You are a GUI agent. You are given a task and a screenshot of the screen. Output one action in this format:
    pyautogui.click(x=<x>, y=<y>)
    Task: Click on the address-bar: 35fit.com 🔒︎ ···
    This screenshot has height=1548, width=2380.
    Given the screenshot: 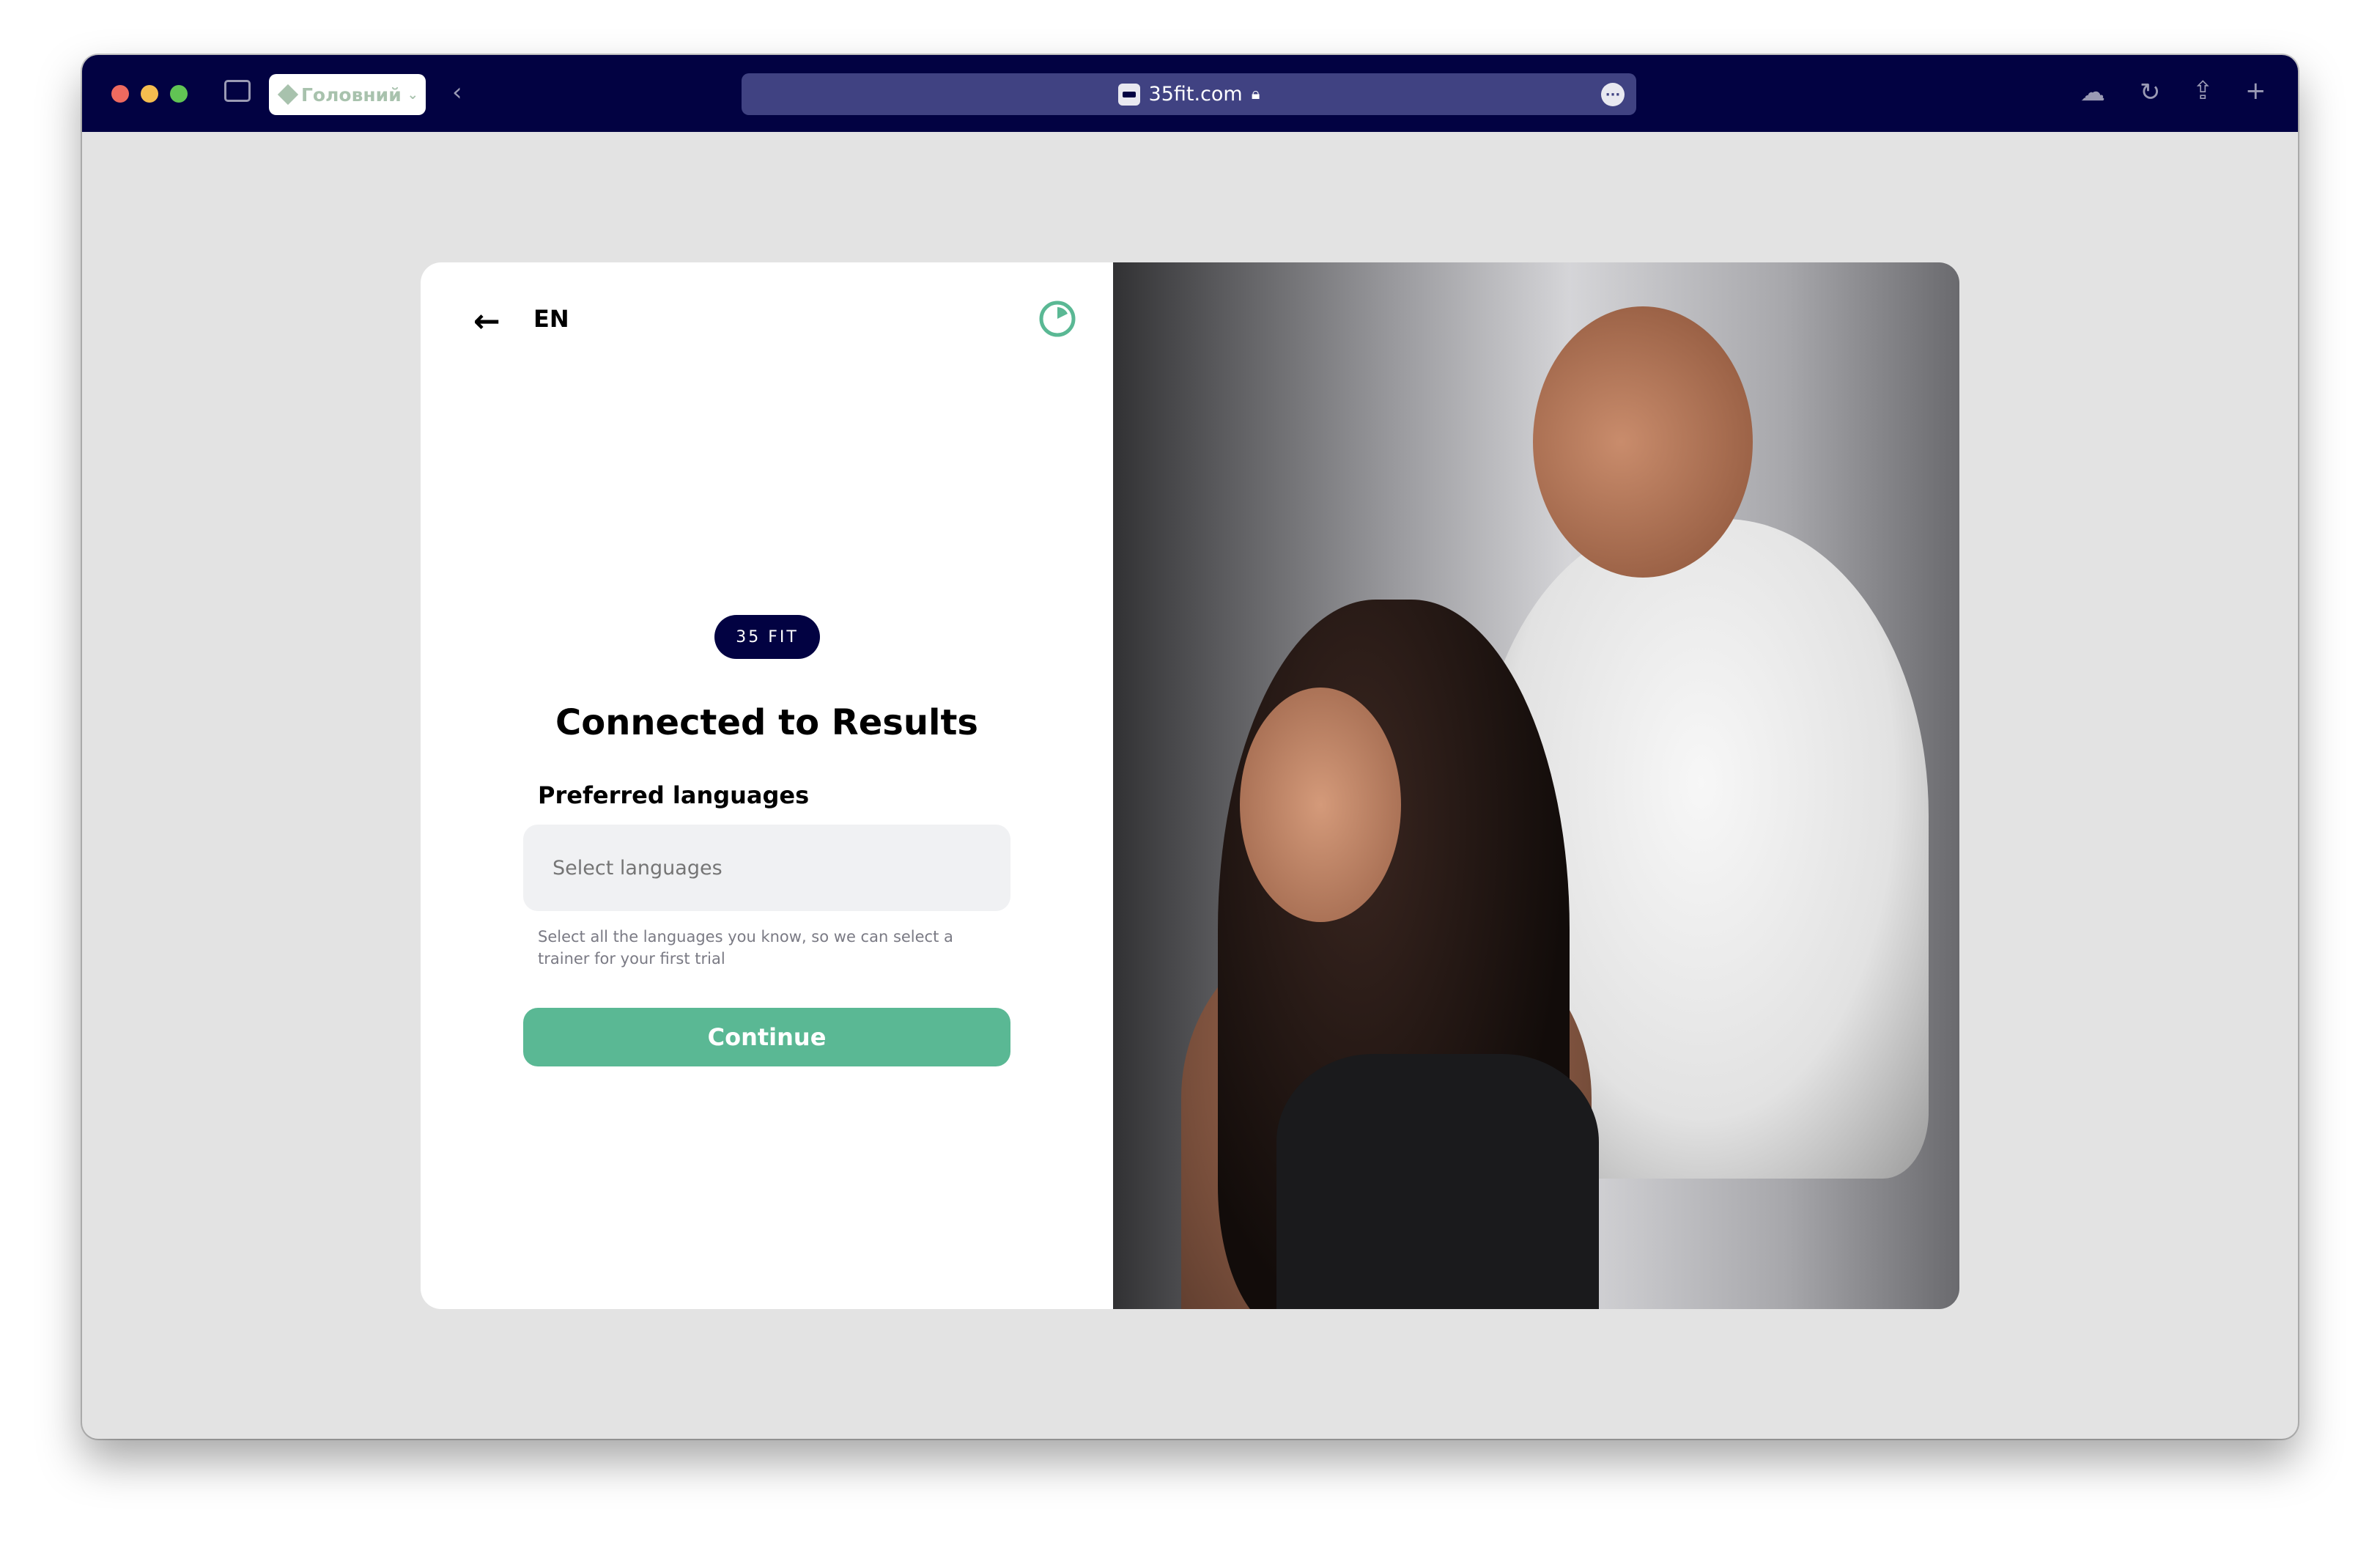 What is the action you would take?
    pyautogui.click(x=1189, y=94)
    